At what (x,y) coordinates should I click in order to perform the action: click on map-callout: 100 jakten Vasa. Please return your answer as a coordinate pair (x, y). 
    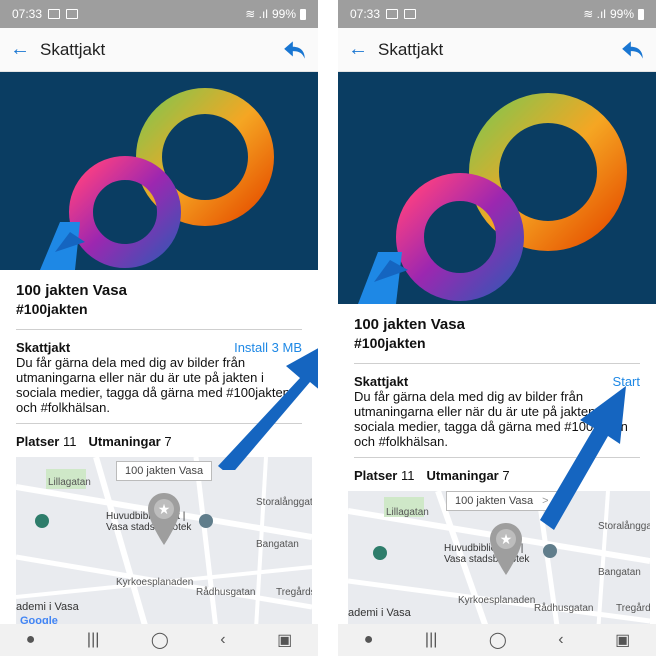
    Looking at the image, I should click on (164, 471).